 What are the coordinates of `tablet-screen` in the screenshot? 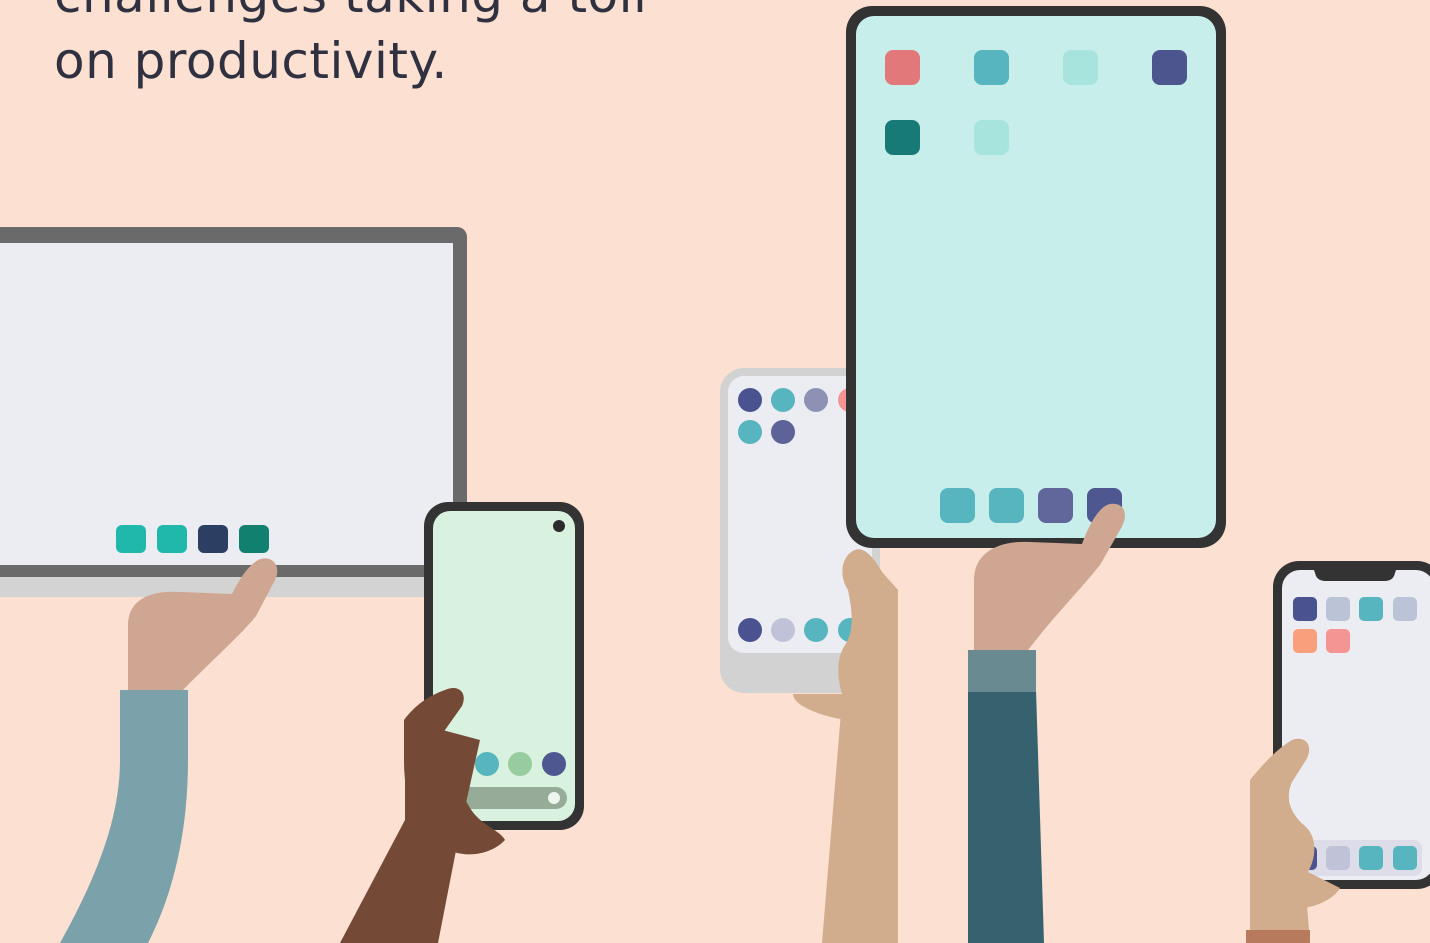 It's located at (1036, 277).